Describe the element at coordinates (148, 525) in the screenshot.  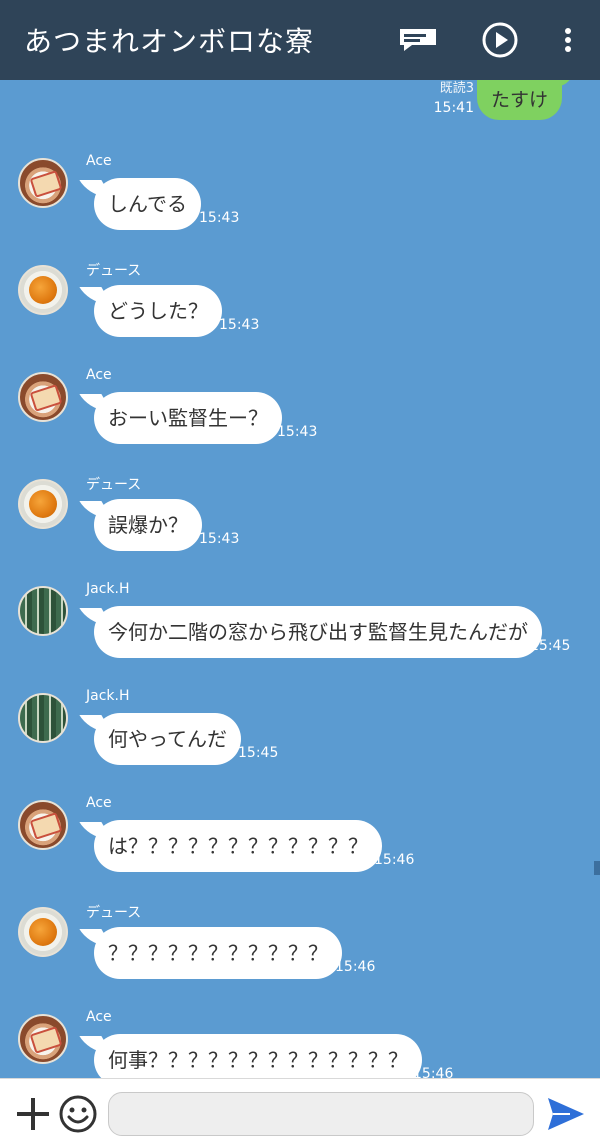
I see `message-bubble: 誤爆か？` at that location.